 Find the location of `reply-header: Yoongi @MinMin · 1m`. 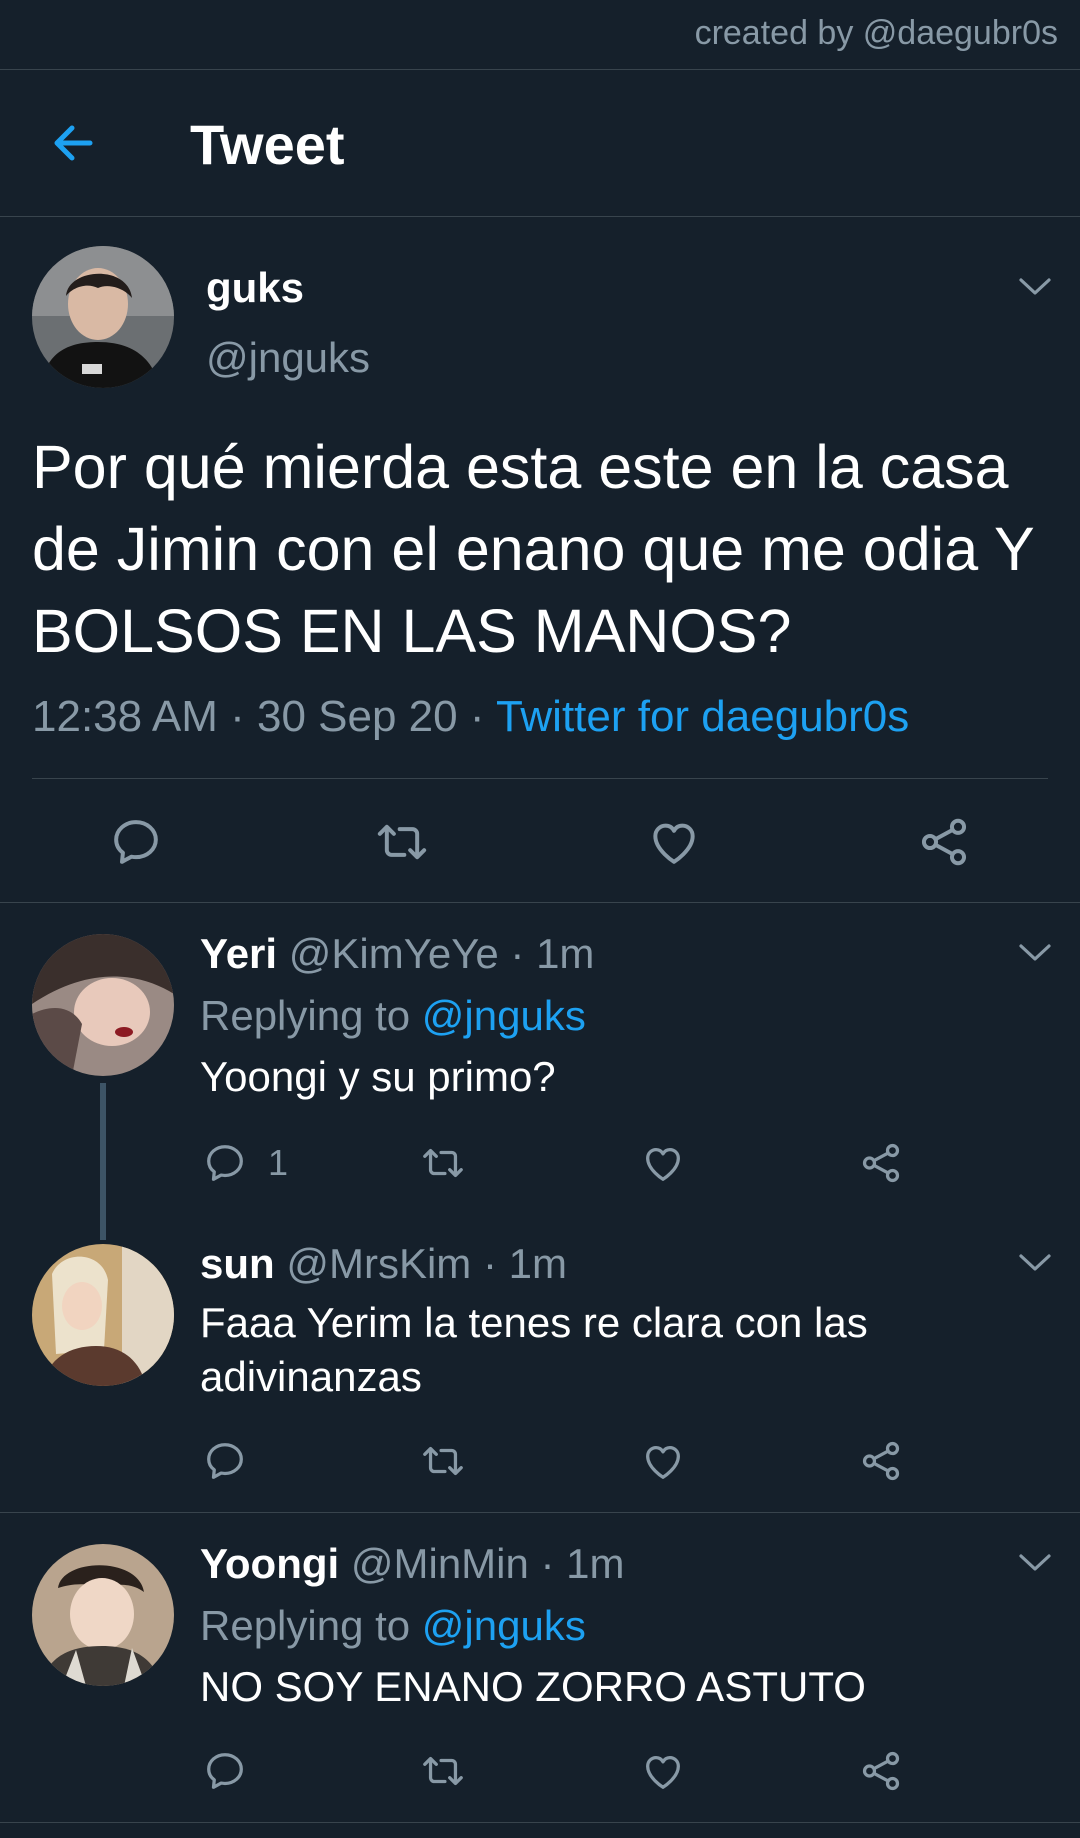

reply-header: Yoongi @MinMin · 1m is located at coordinates (412, 1564).